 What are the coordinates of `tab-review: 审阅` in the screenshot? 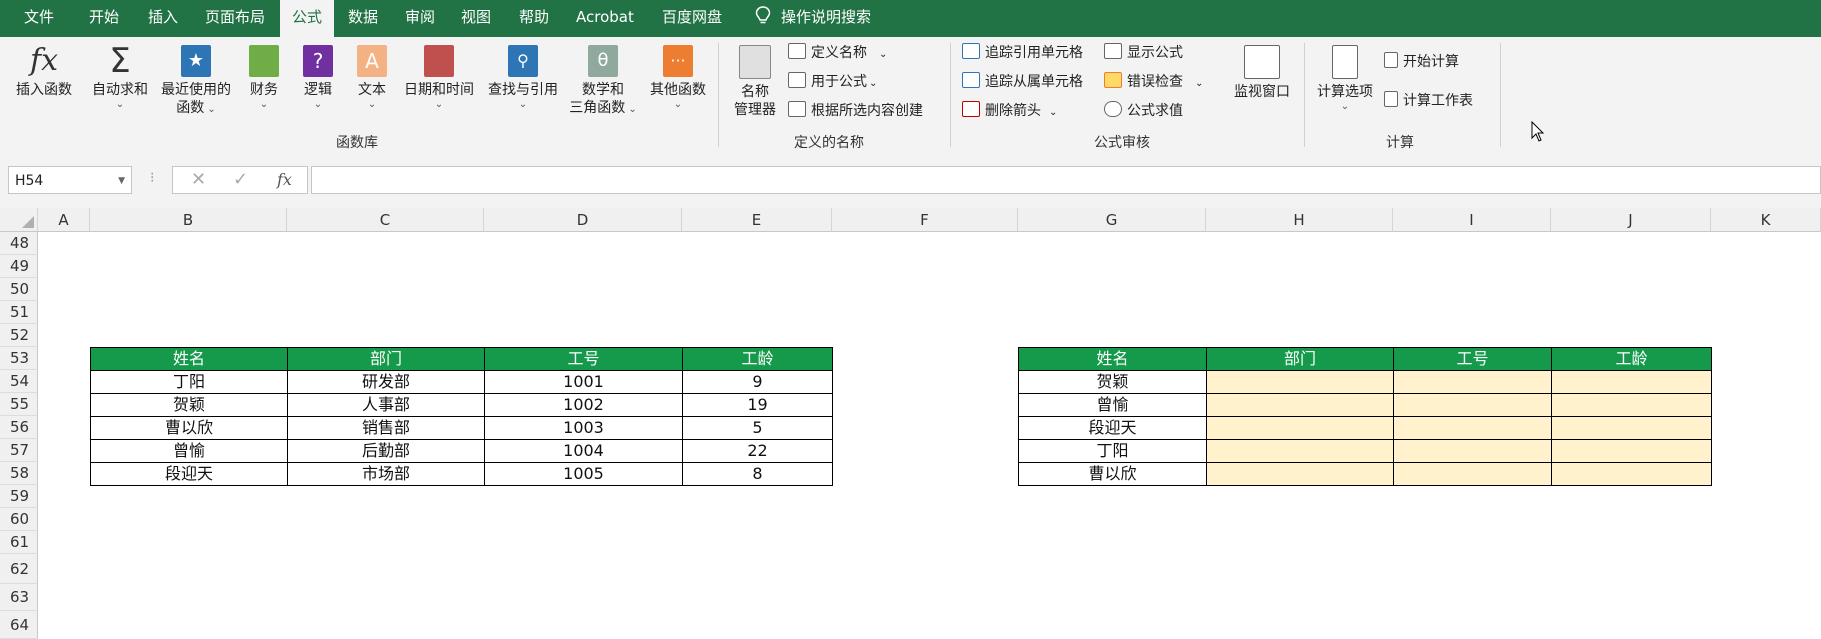 It's located at (420, 18).